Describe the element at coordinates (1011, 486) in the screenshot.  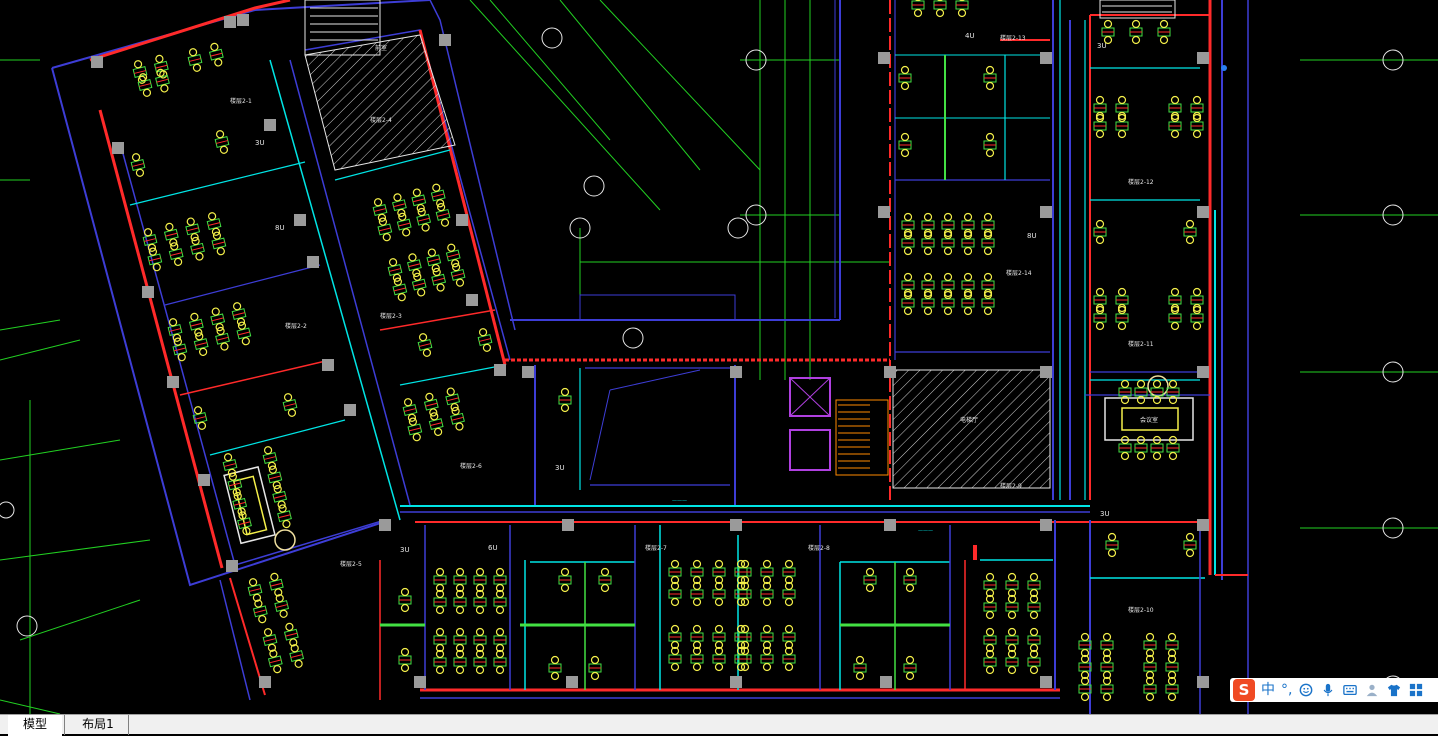
I see `room-tag-2-9: 楼层2-9` at that location.